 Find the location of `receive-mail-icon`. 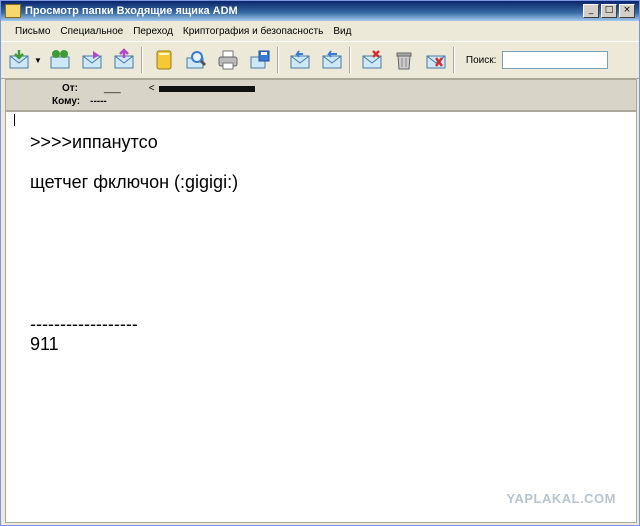

receive-mail-icon is located at coordinates (19, 59).